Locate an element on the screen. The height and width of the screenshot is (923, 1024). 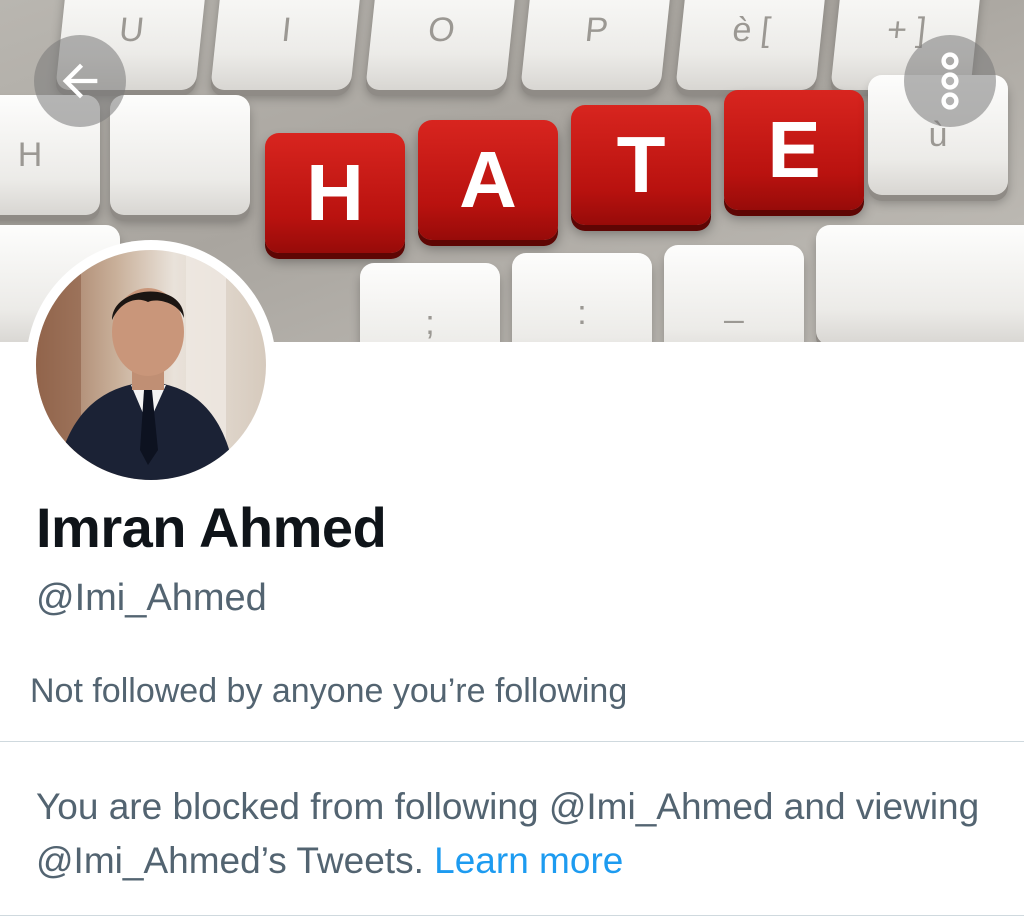
banner-key: : is located at coordinates (582, 297).